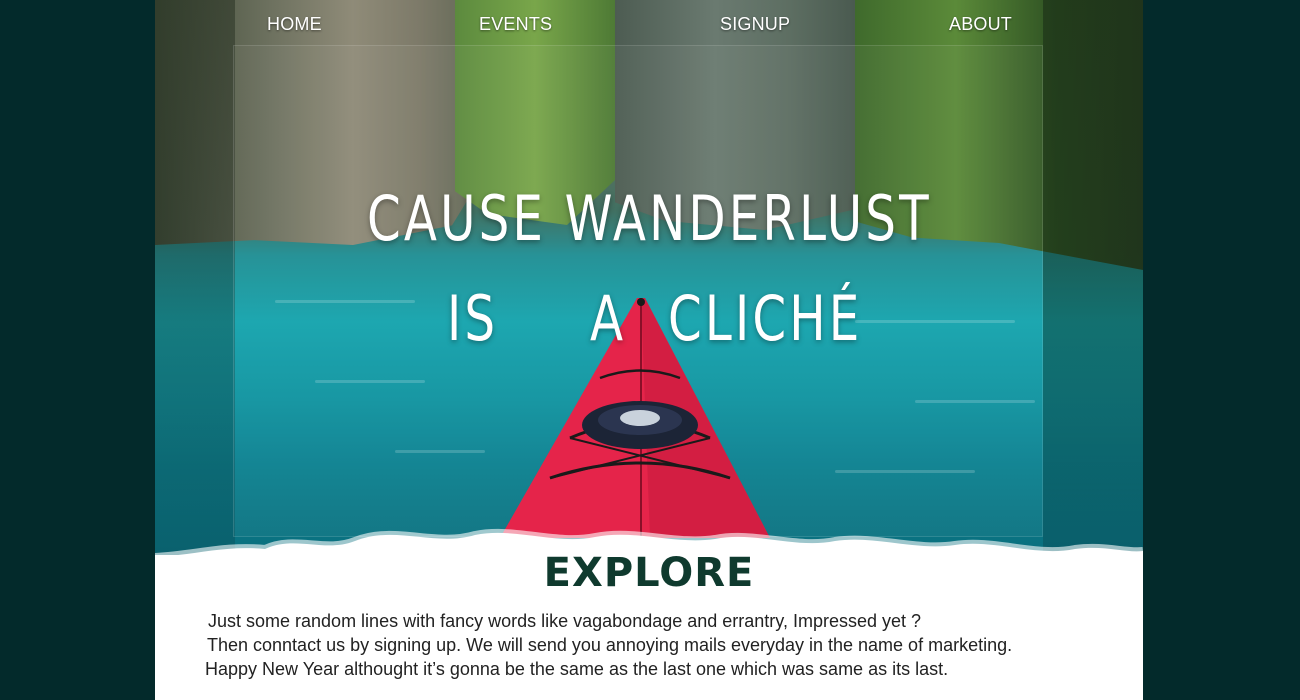  What do you see at coordinates (515, 24) in the screenshot?
I see `nav-events-link: EVENTS` at bounding box center [515, 24].